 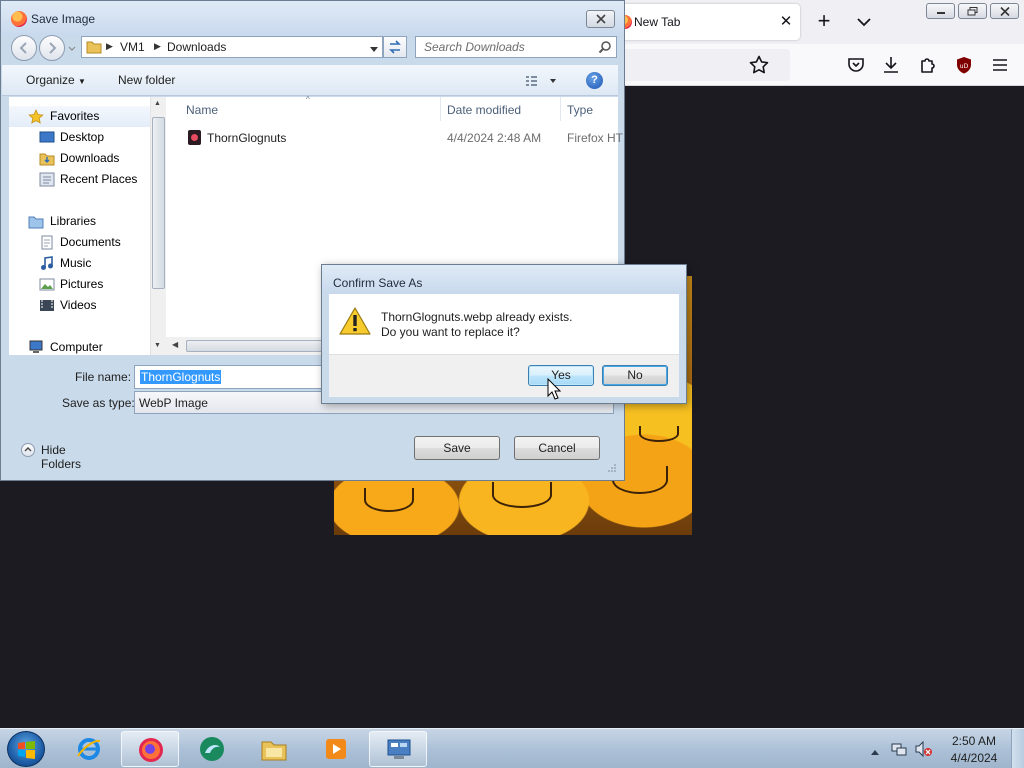 What do you see at coordinates (759, 65) in the screenshot?
I see `bookmark-star-icon` at bounding box center [759, 65].